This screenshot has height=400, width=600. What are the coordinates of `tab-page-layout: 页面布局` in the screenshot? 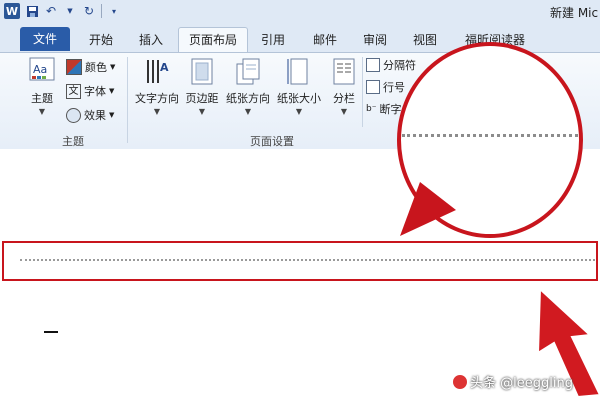 It's located at (213, 40).